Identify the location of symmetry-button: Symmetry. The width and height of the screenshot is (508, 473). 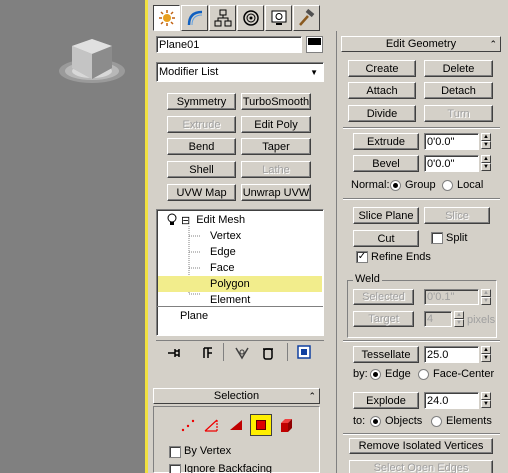
(201, 101).